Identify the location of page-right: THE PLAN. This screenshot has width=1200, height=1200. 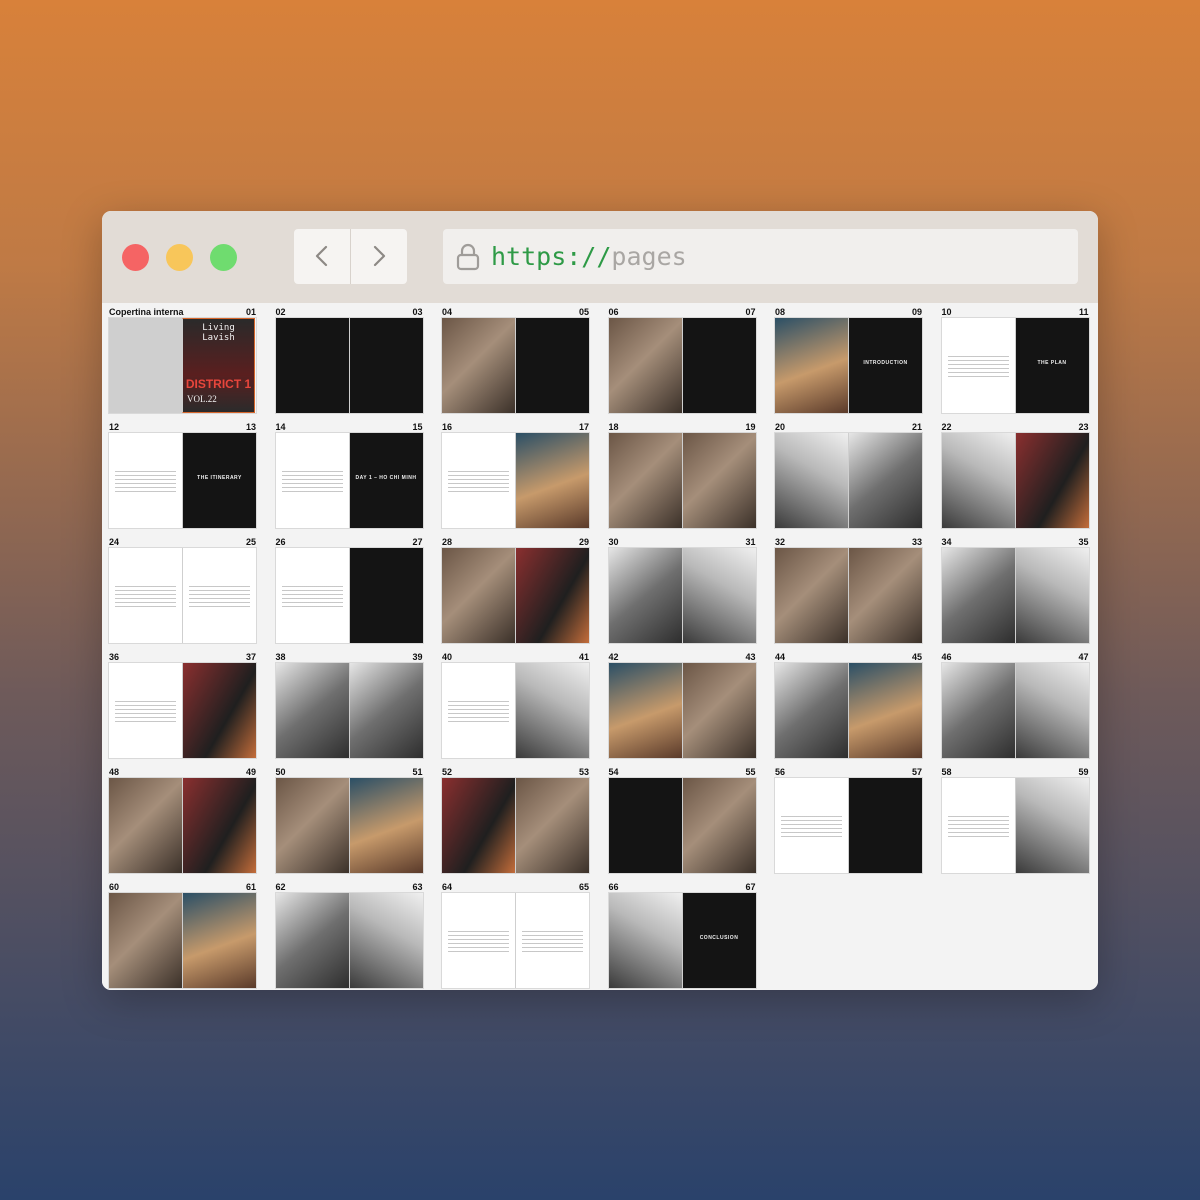
(1051, 365).